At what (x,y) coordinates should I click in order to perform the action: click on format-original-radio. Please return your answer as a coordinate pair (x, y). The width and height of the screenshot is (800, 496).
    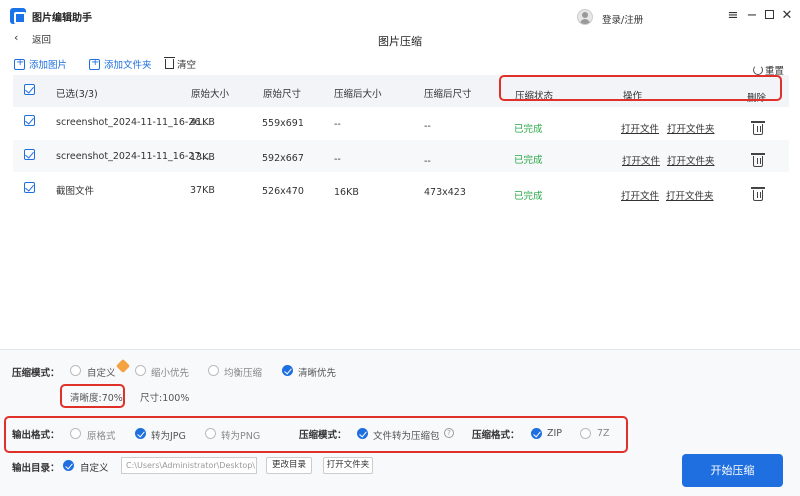
    Looking at the image, I should click on (75, 433).